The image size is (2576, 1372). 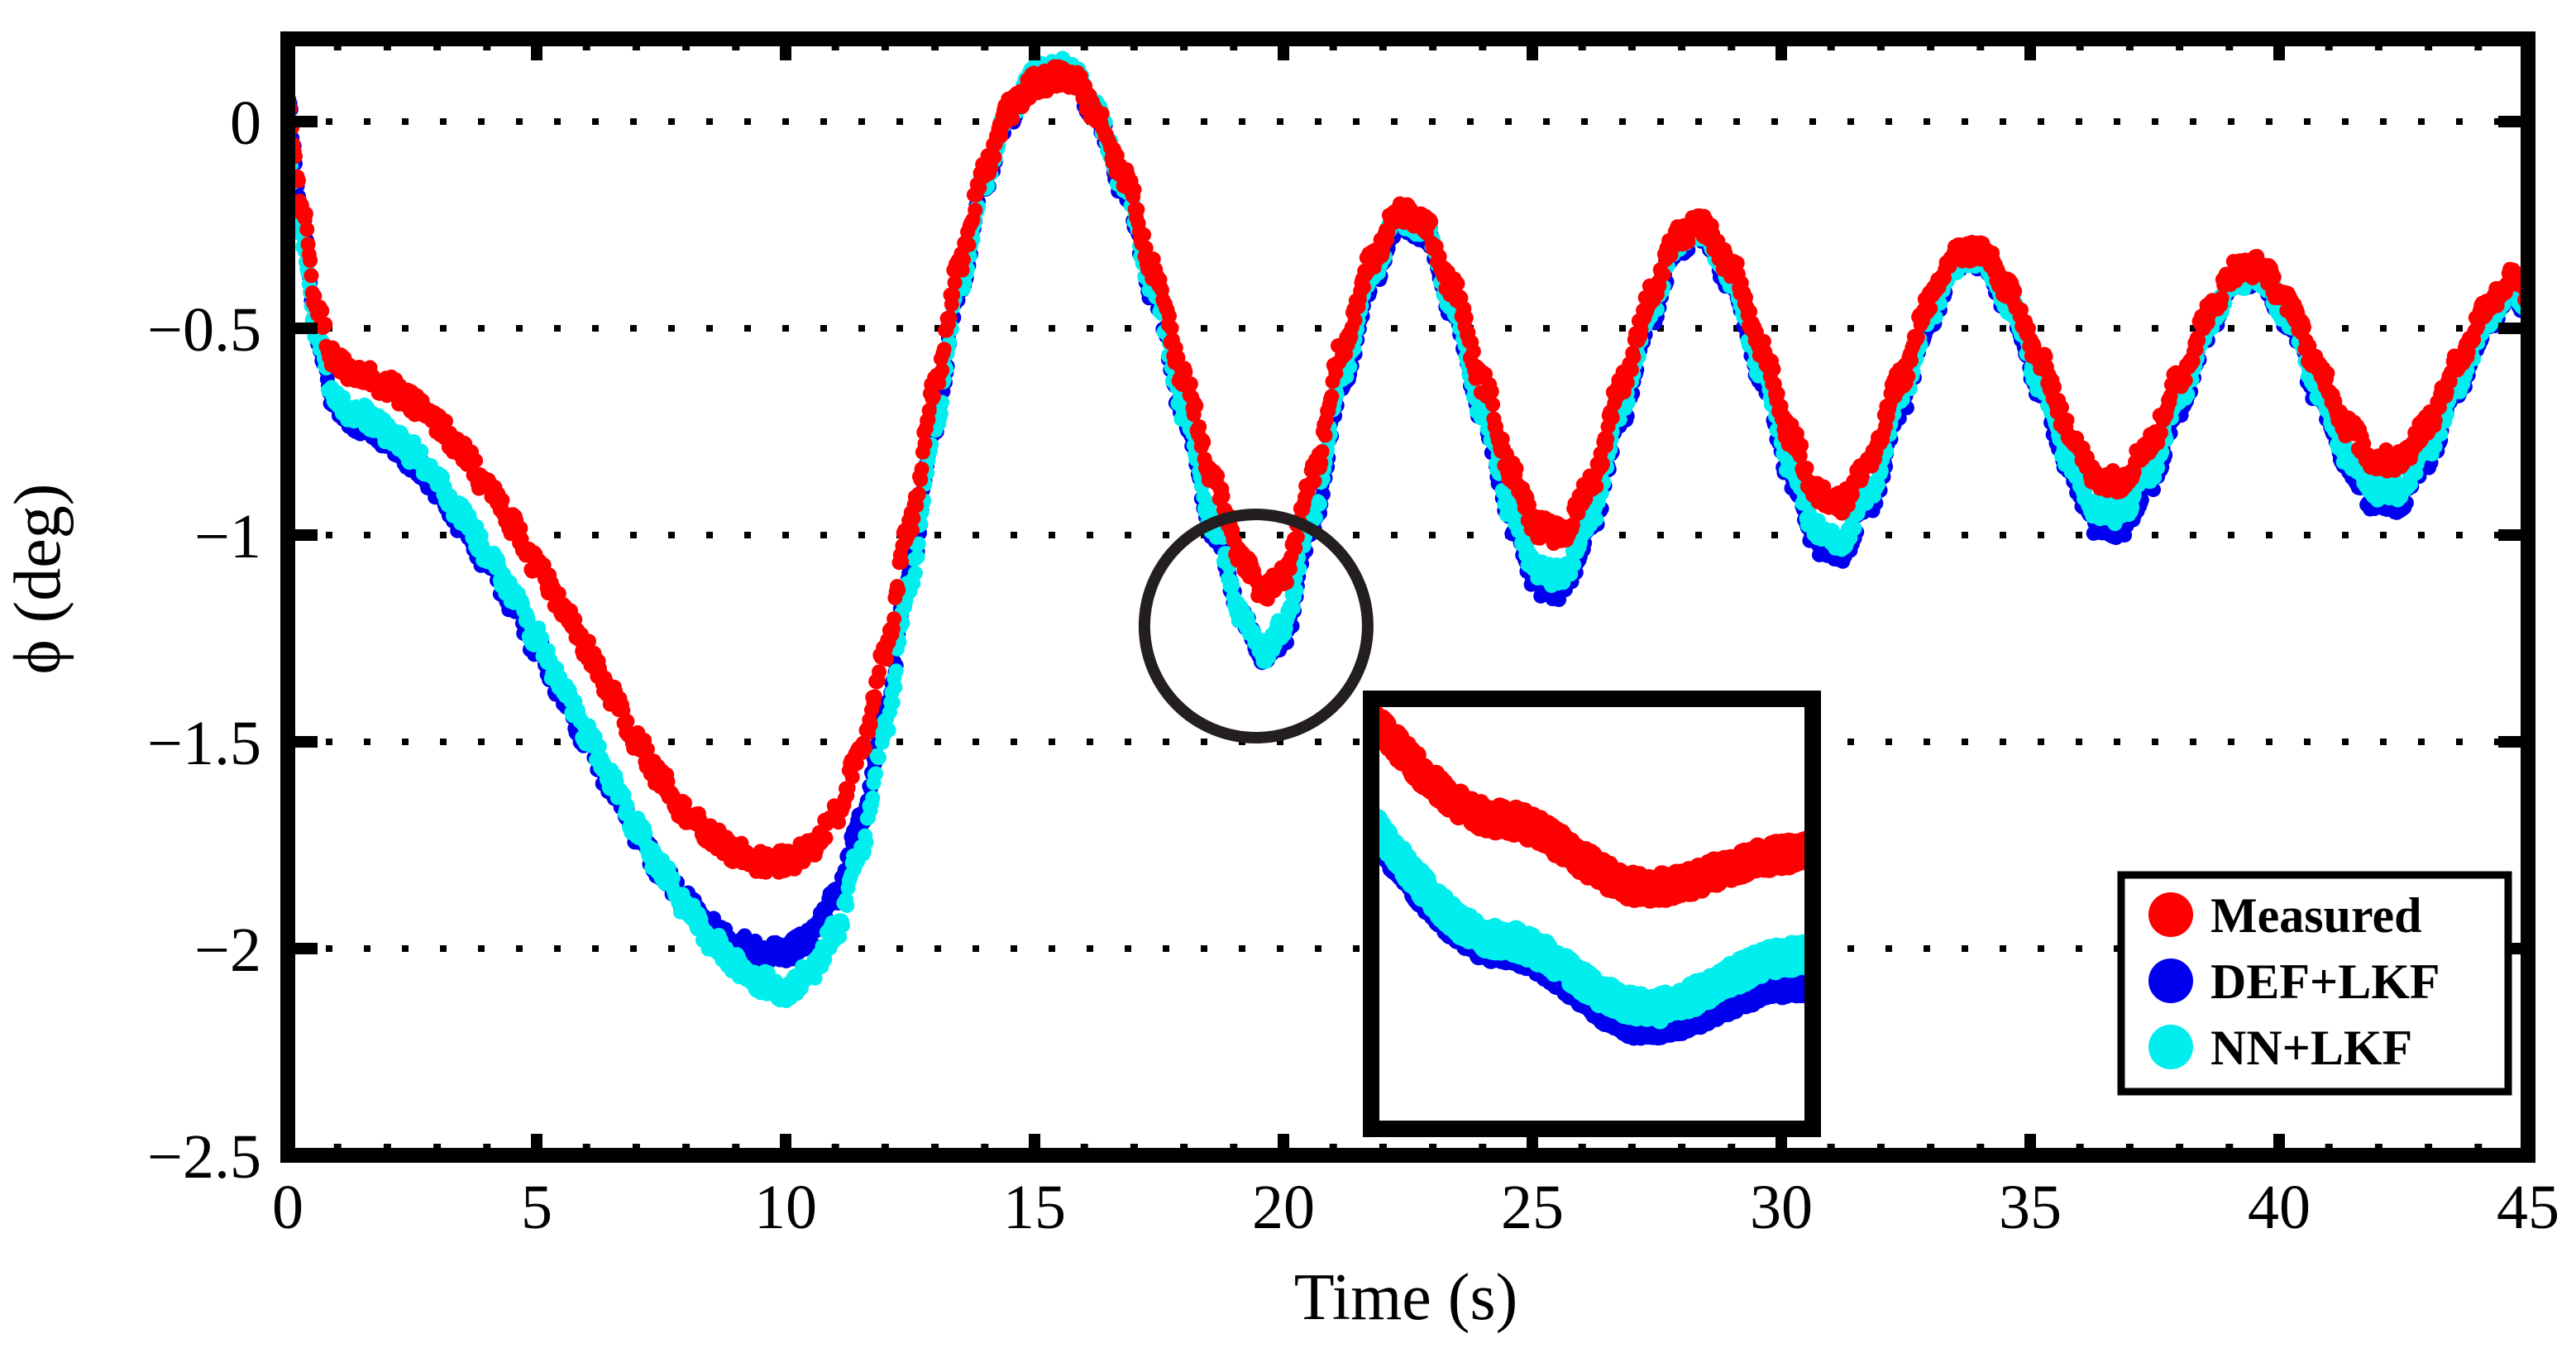 I want to click on chart-legend: Measured DEF+LKF NN+LKF, so click(x=2314, y=983).